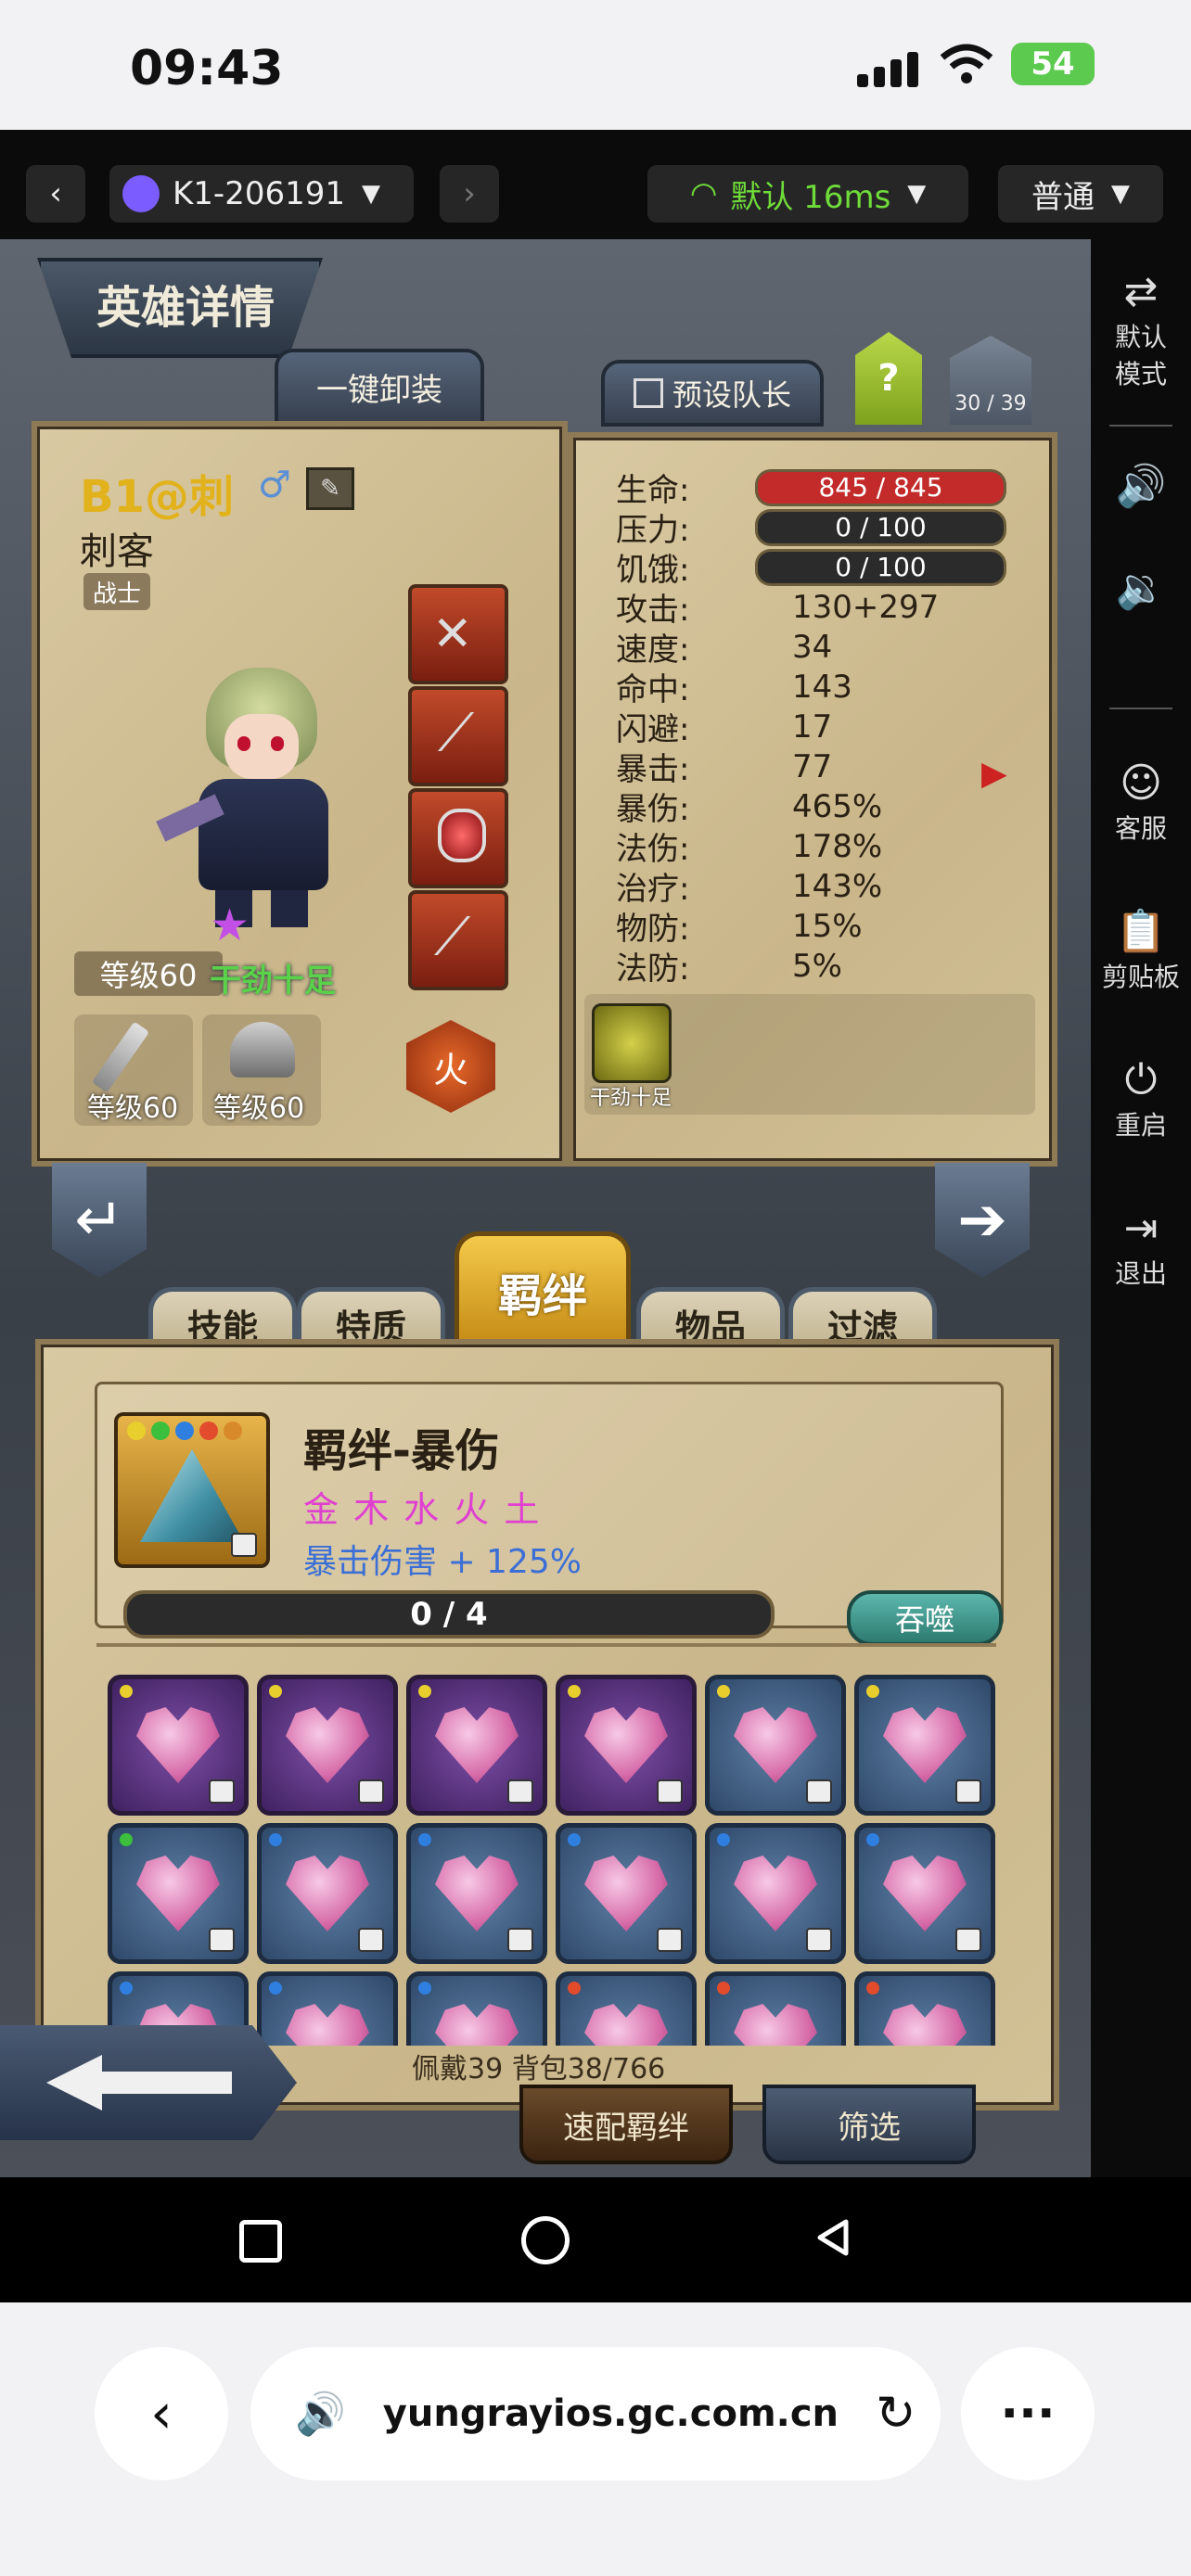 The image size is (1191, 2576). I want to click on reload-icon: ↻, so click(896, 2414).